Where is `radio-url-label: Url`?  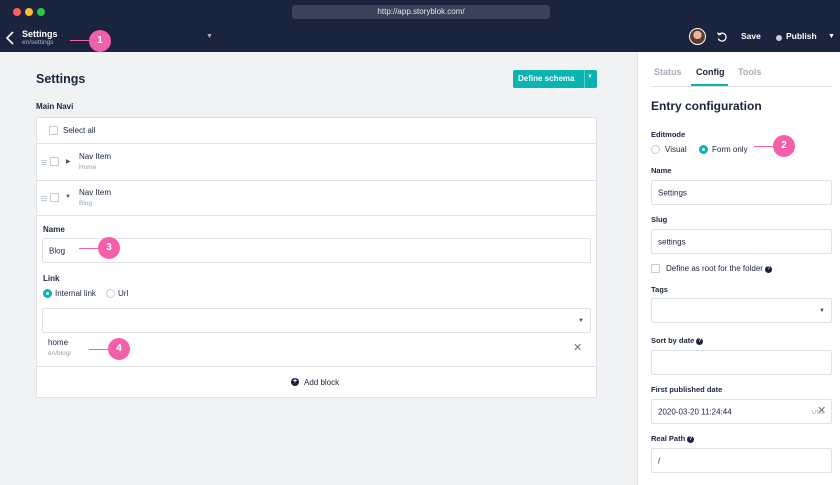 radio-url-label: Url is located at coordinates (123, 293).